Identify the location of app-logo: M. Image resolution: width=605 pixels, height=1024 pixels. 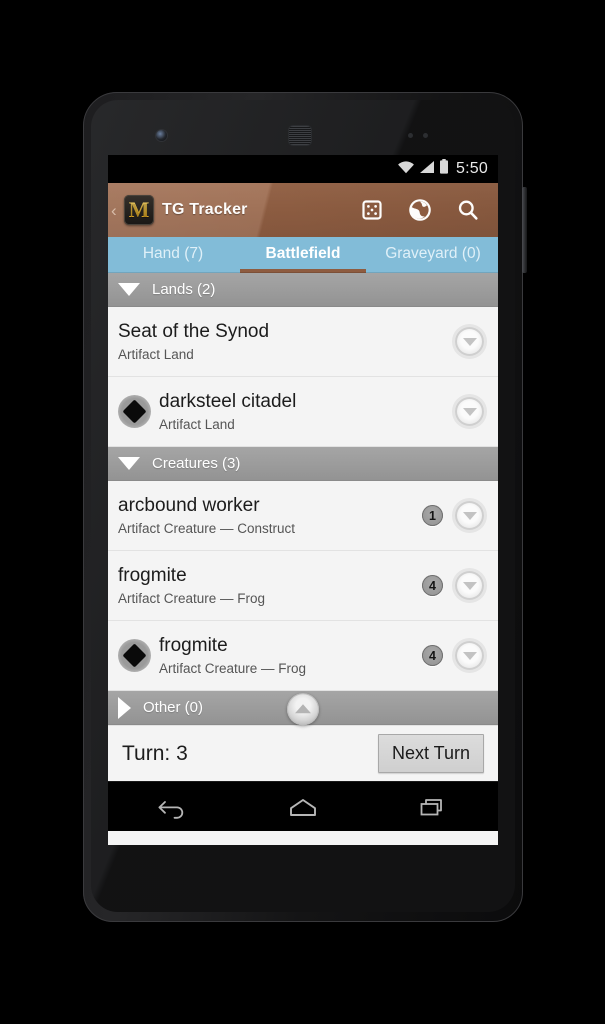
(139, 210).